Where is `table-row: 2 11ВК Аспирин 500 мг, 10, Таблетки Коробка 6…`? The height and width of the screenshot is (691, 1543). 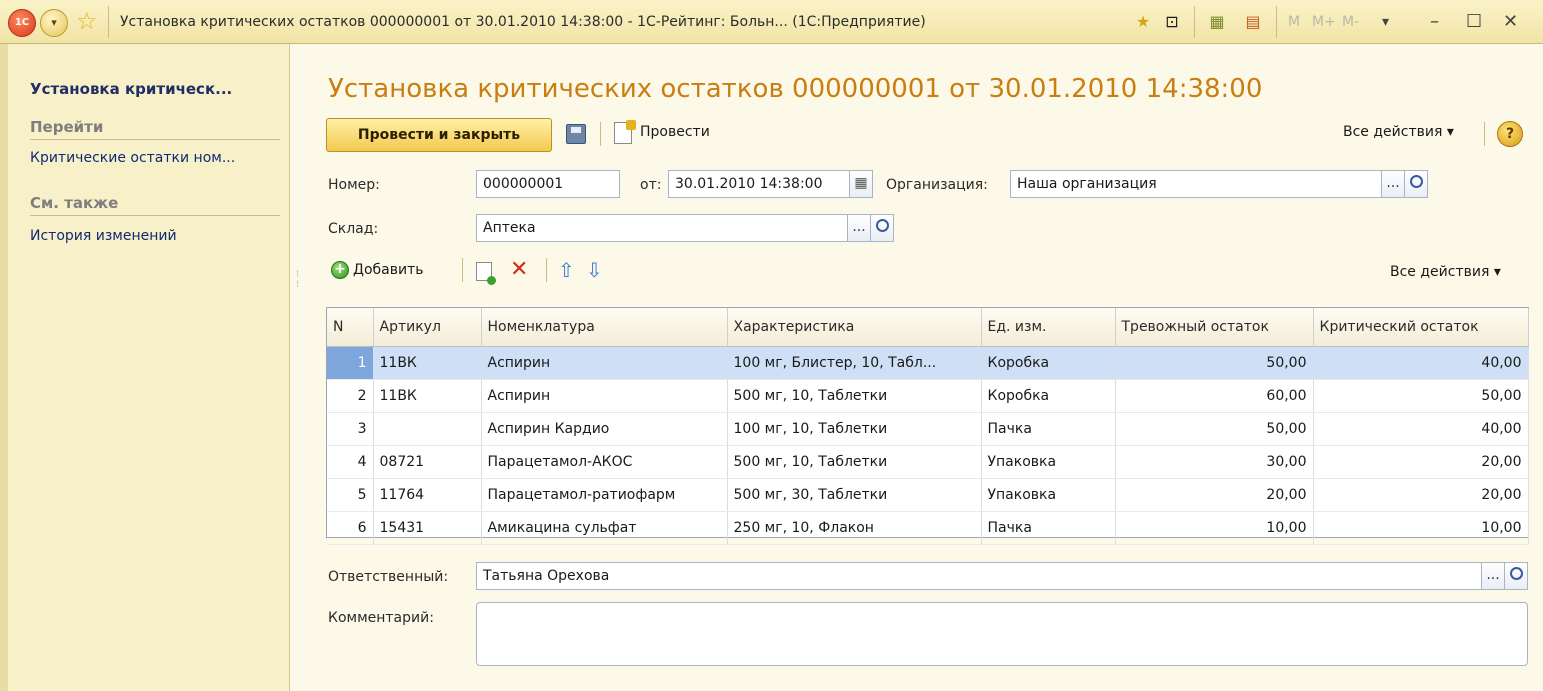
table-row: 2 11ВК Аспирин 500 мг, 10, Таблетки Коробка 6… is located at coordinates (928, 396).